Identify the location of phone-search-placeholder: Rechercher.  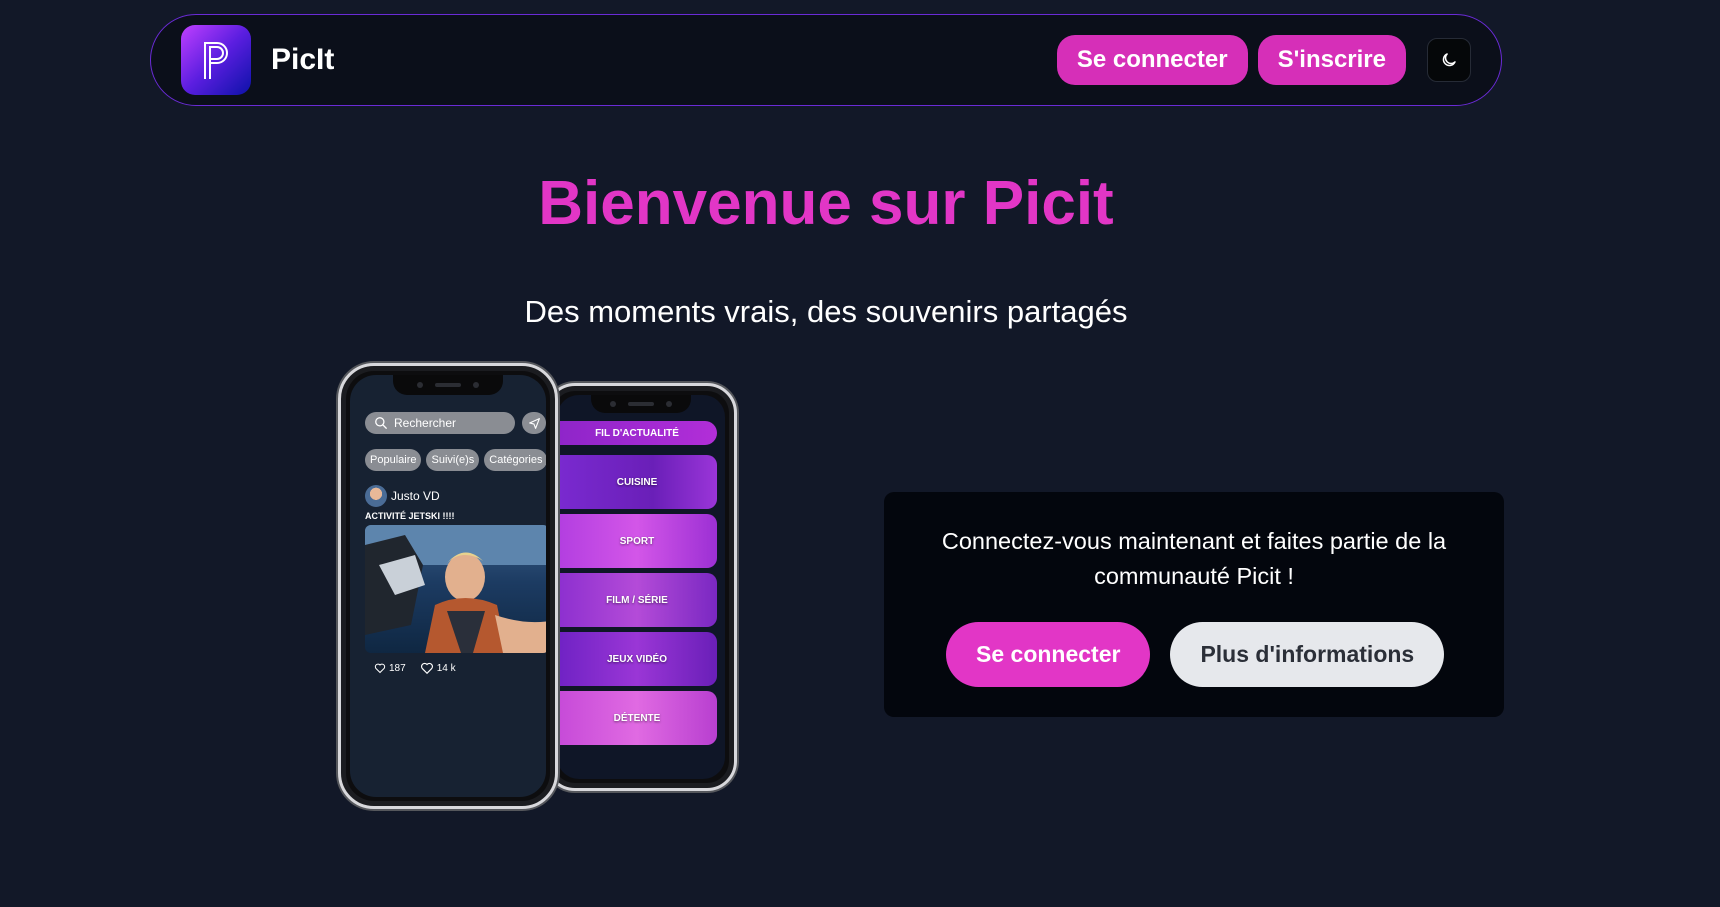
(425, 423).